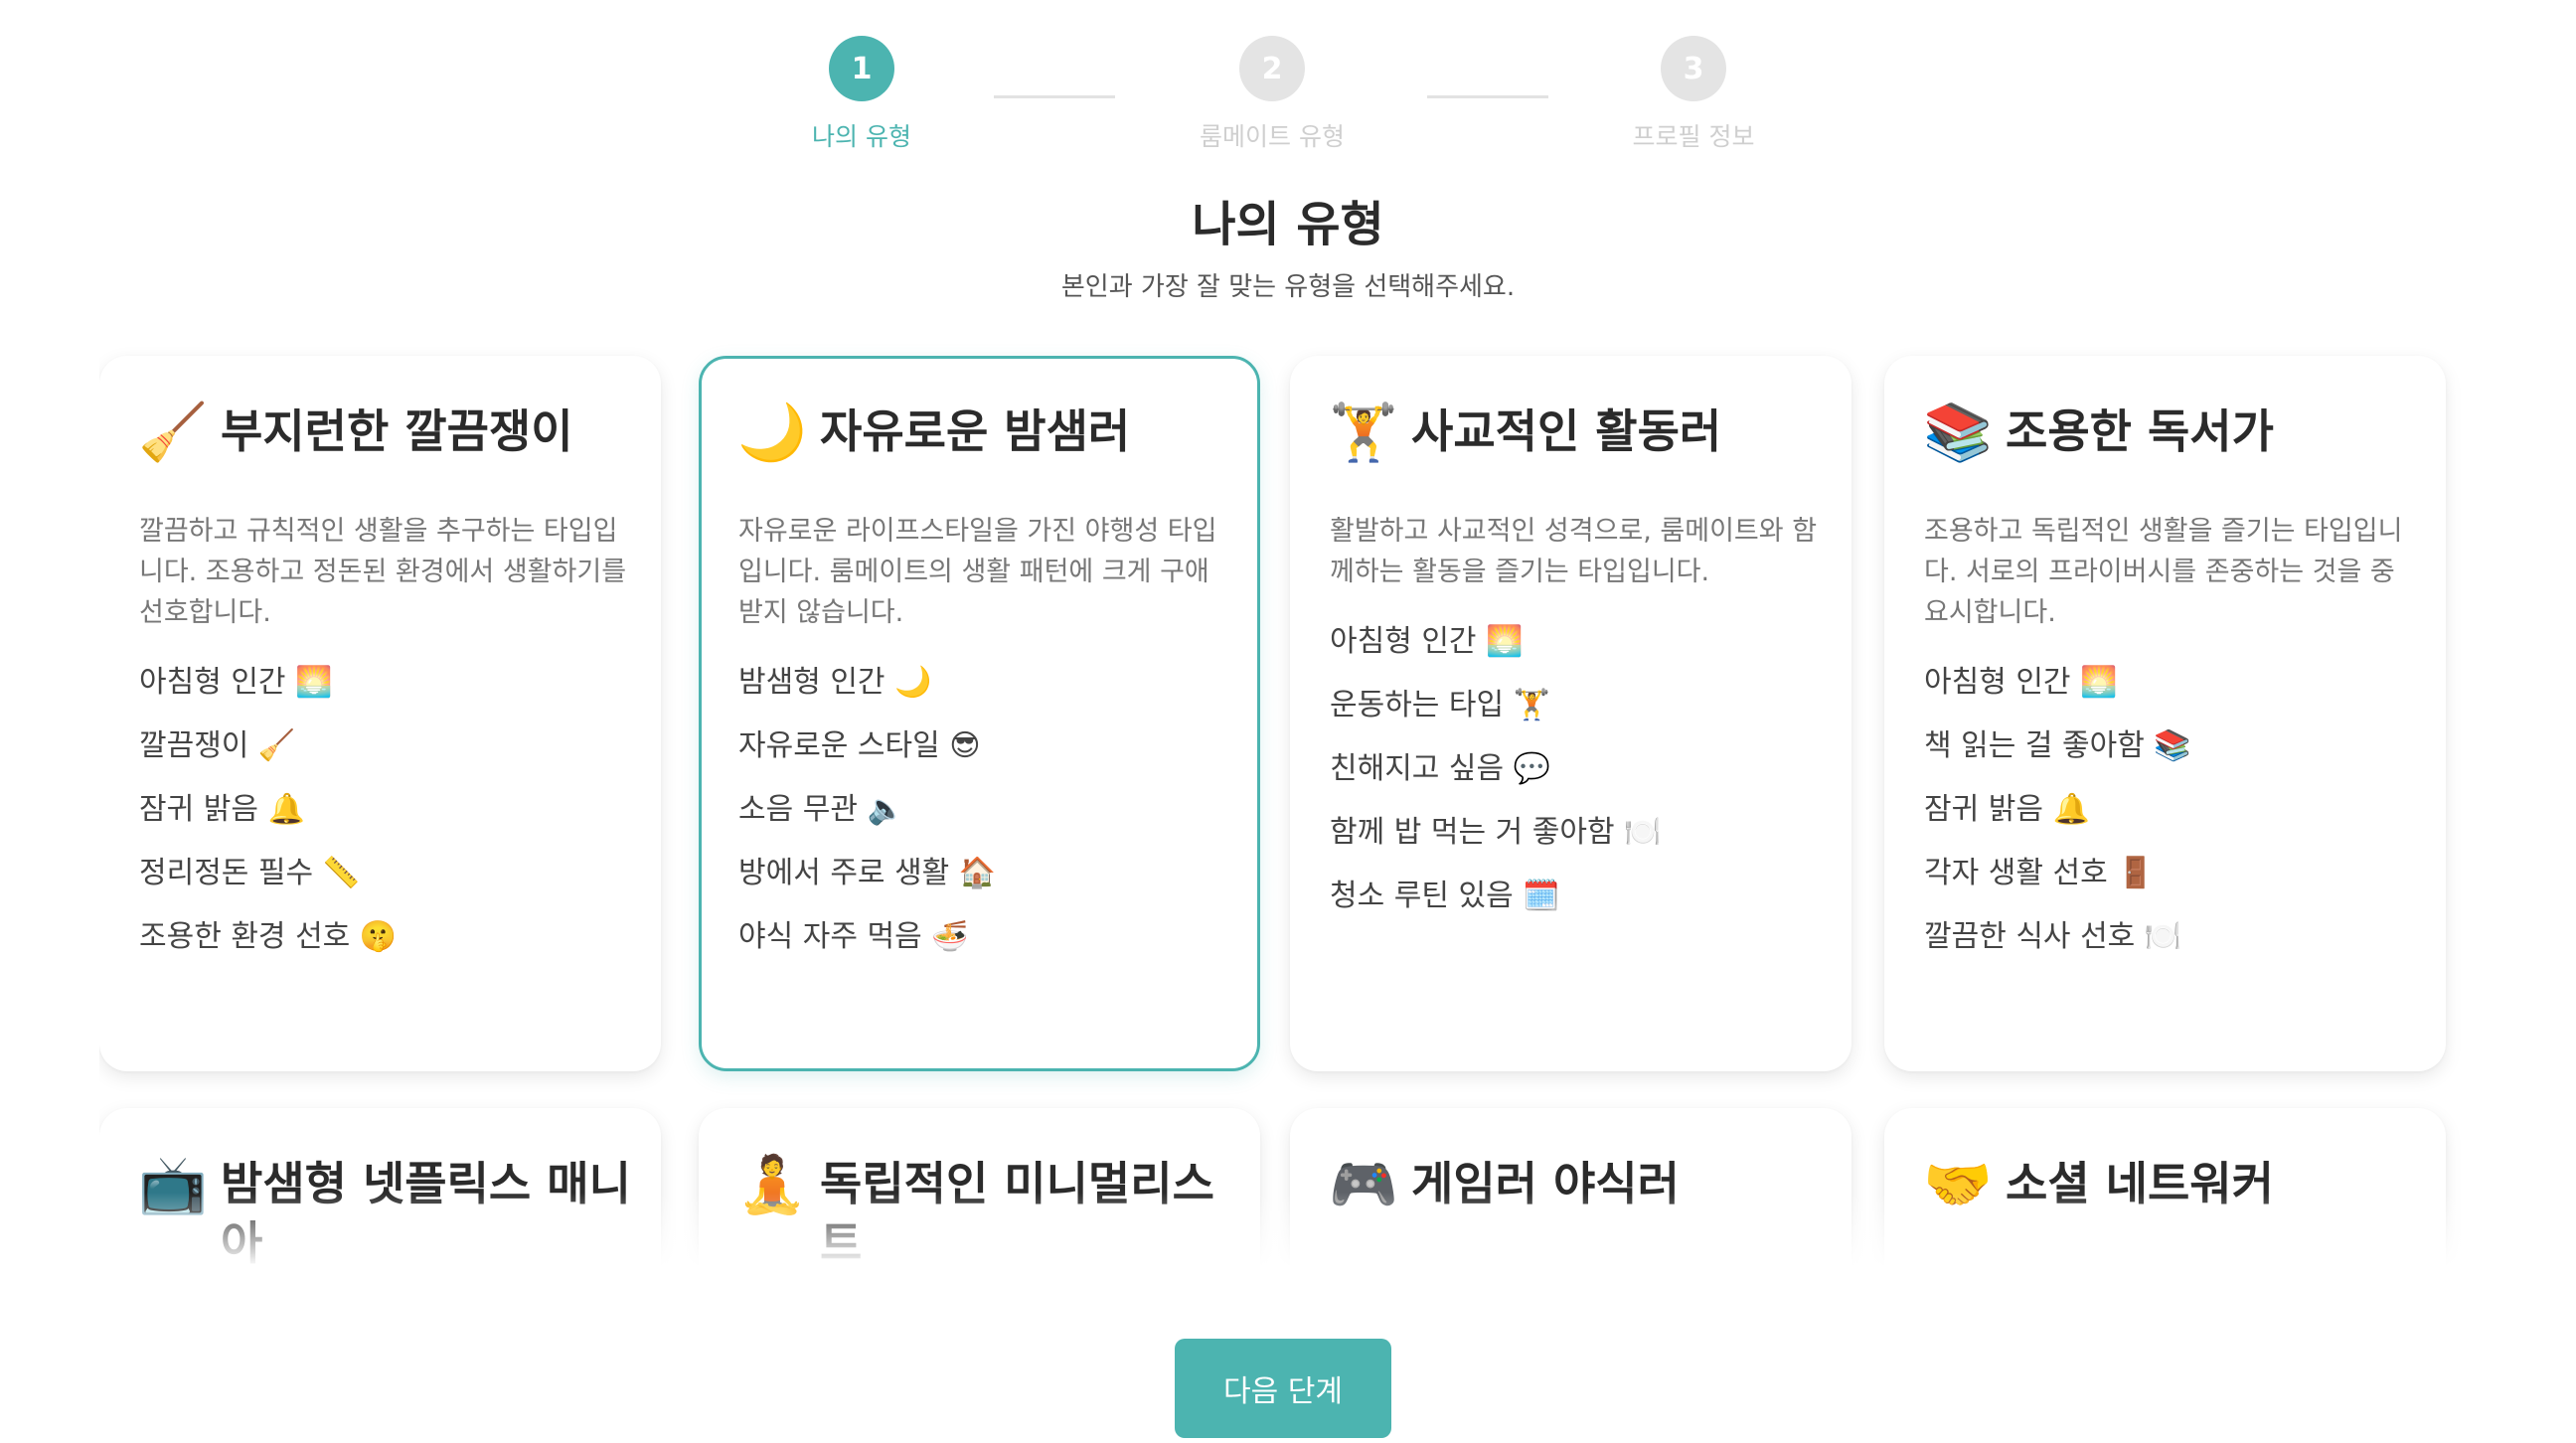 This screenshot has height=1443, width=2576. Describe the element at coordinates (1440, 705) in the screenshot. I see `trait-item: 운동하는 타입 🏋️` at that location.